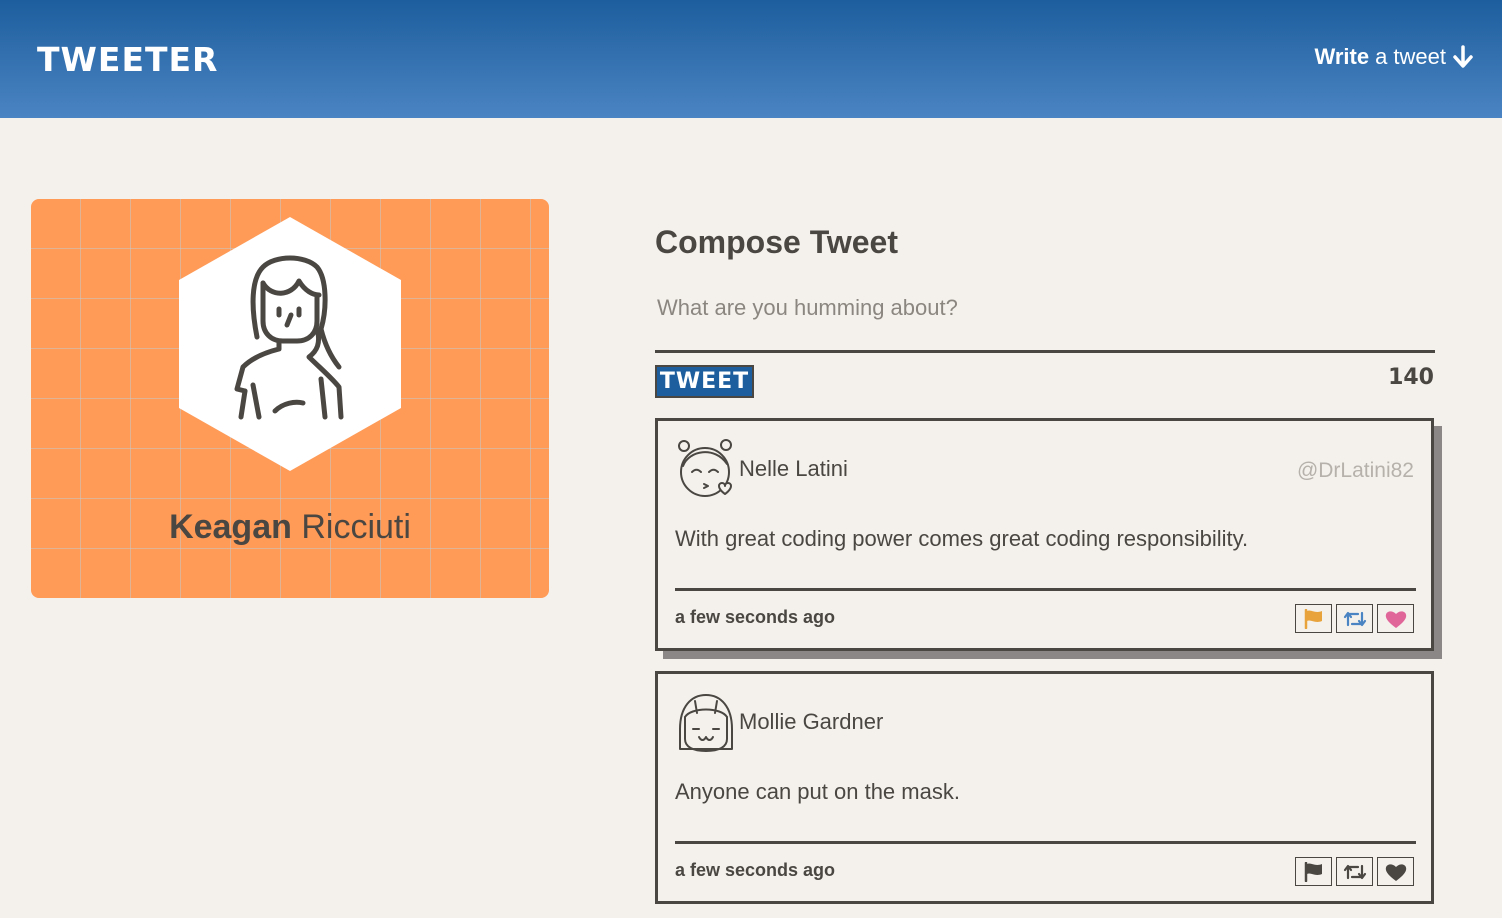 This screenshot has width=1502, height=918. I want to click on author-name: Nelle Latini, so click(793, 468).